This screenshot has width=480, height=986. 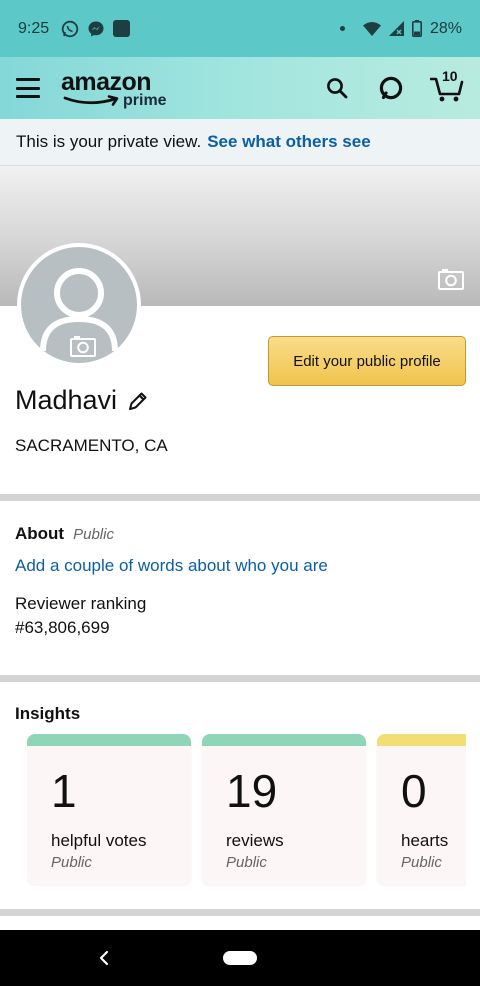 I want to click on insight-value: 0, so click(x=414, y=791).